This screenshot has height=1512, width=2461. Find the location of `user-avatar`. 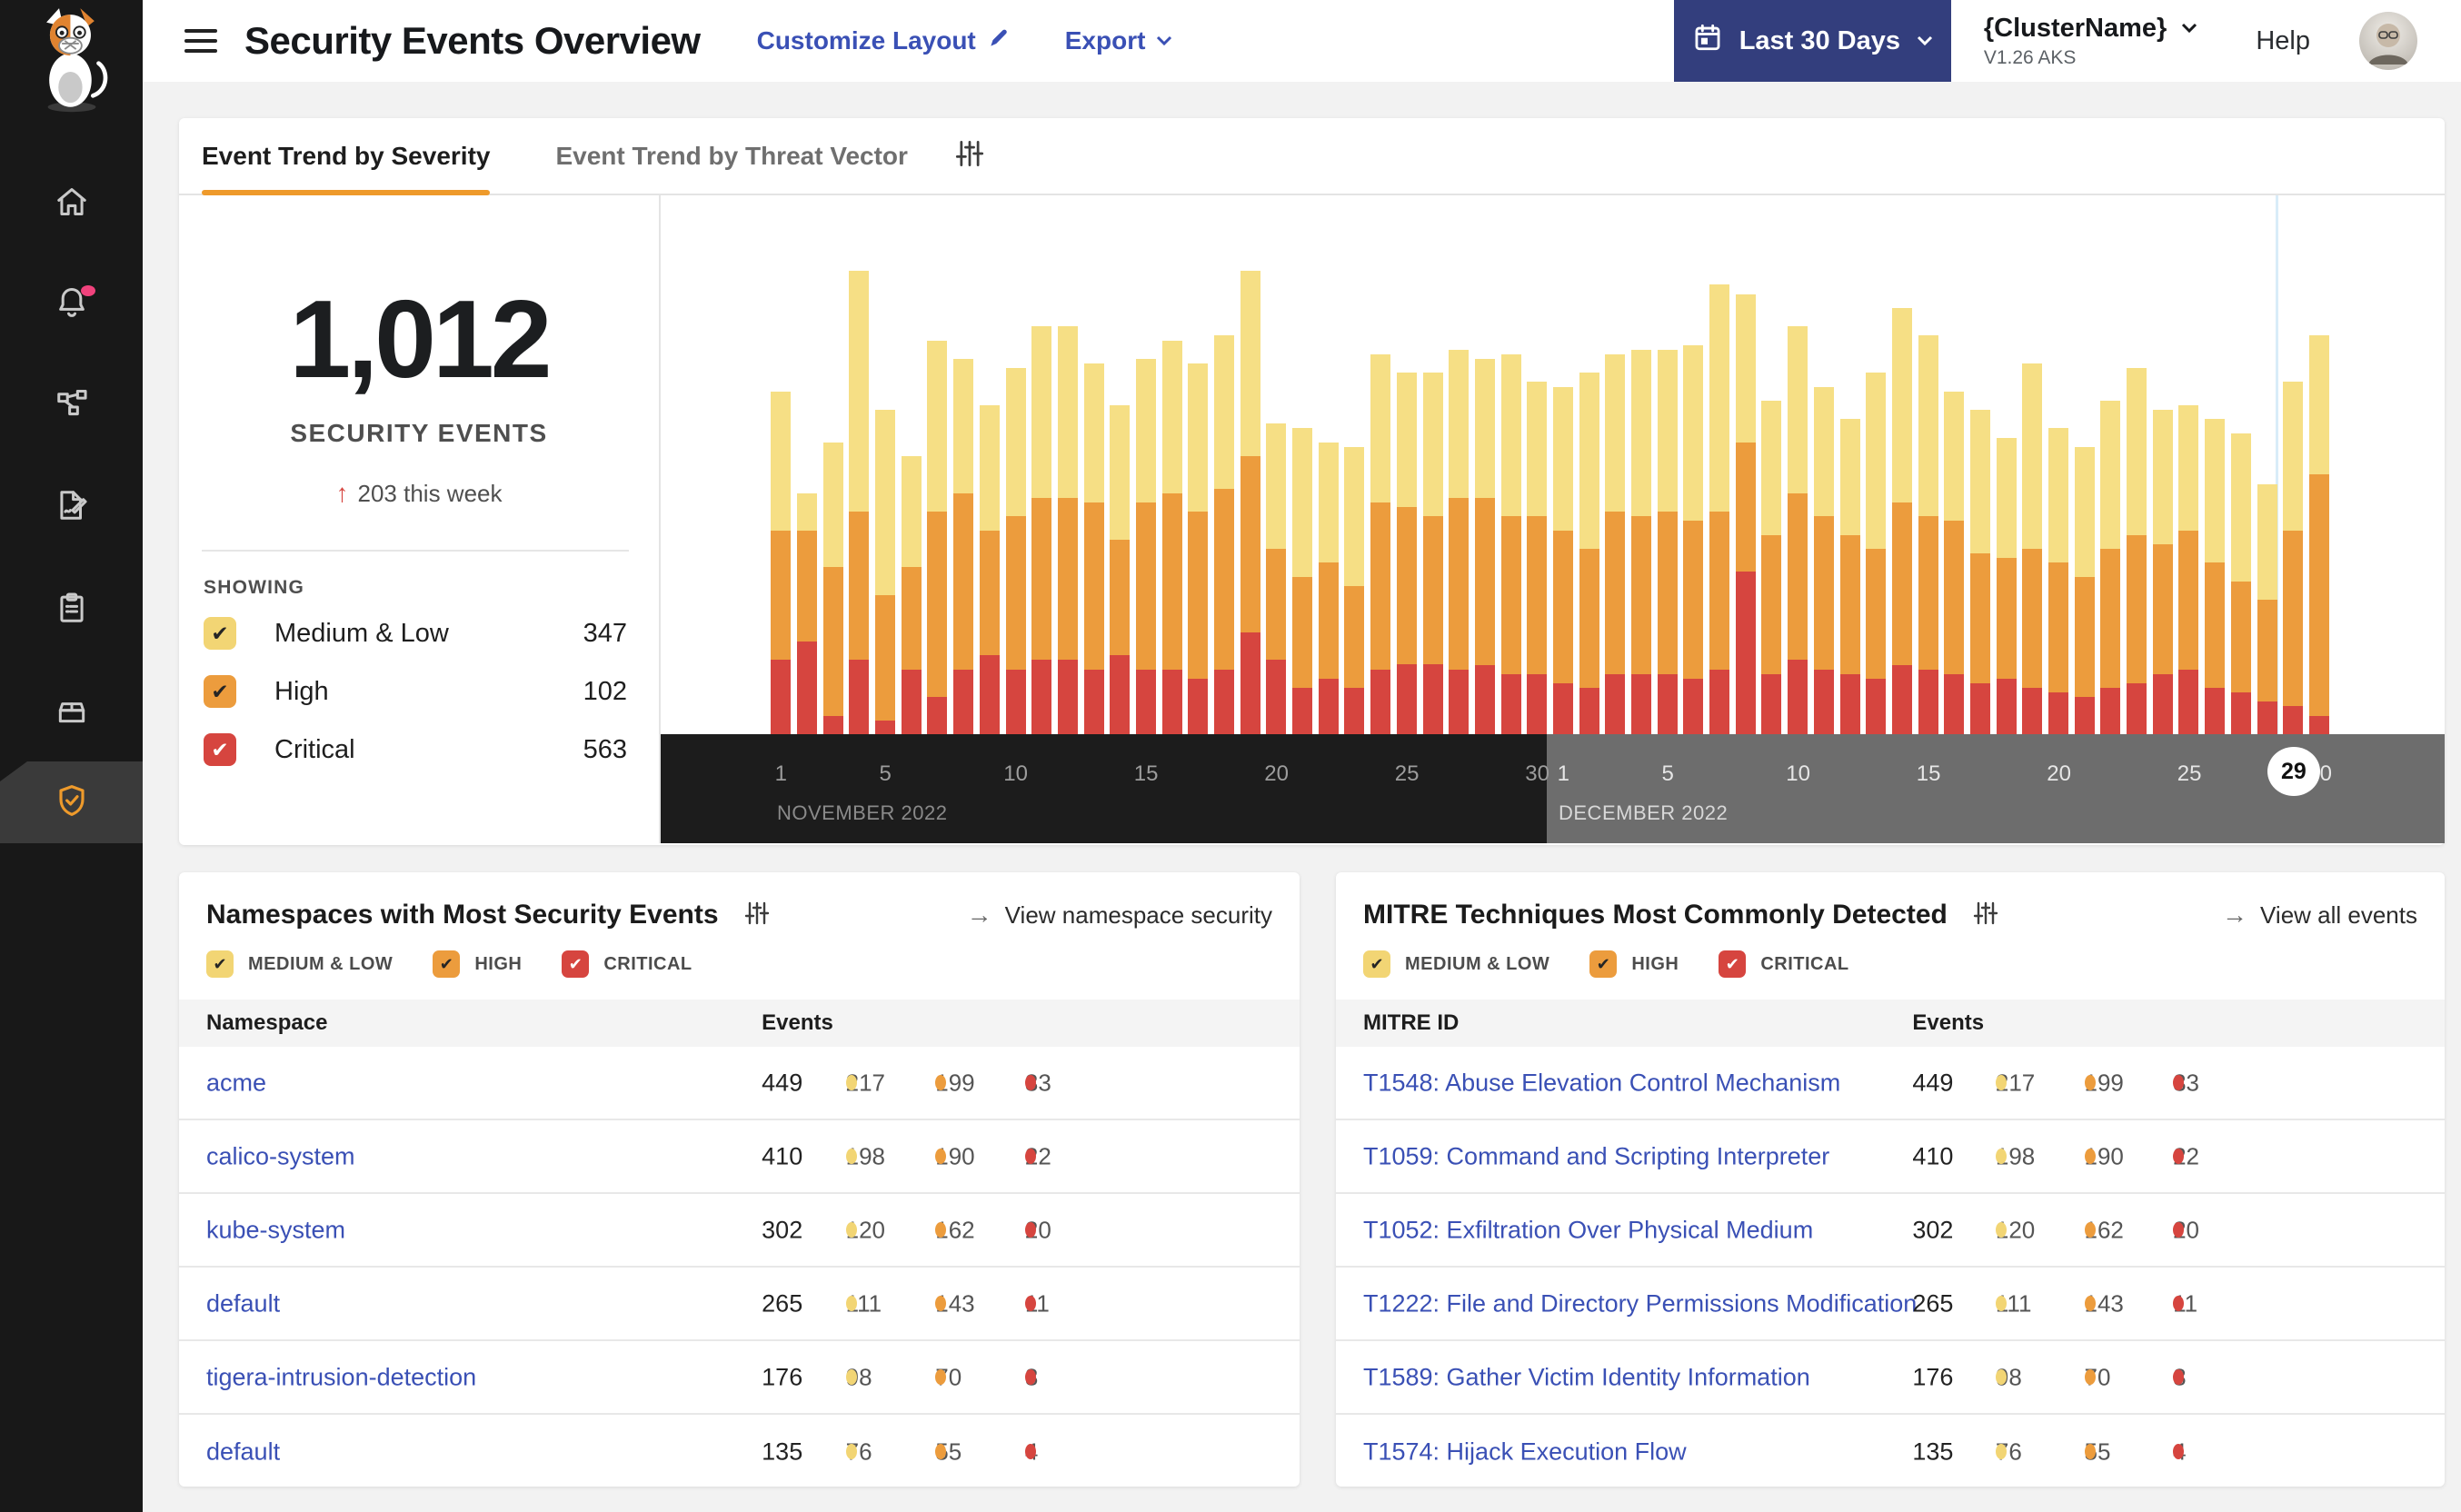

user-avatar is located at coordinates (2388, 41).